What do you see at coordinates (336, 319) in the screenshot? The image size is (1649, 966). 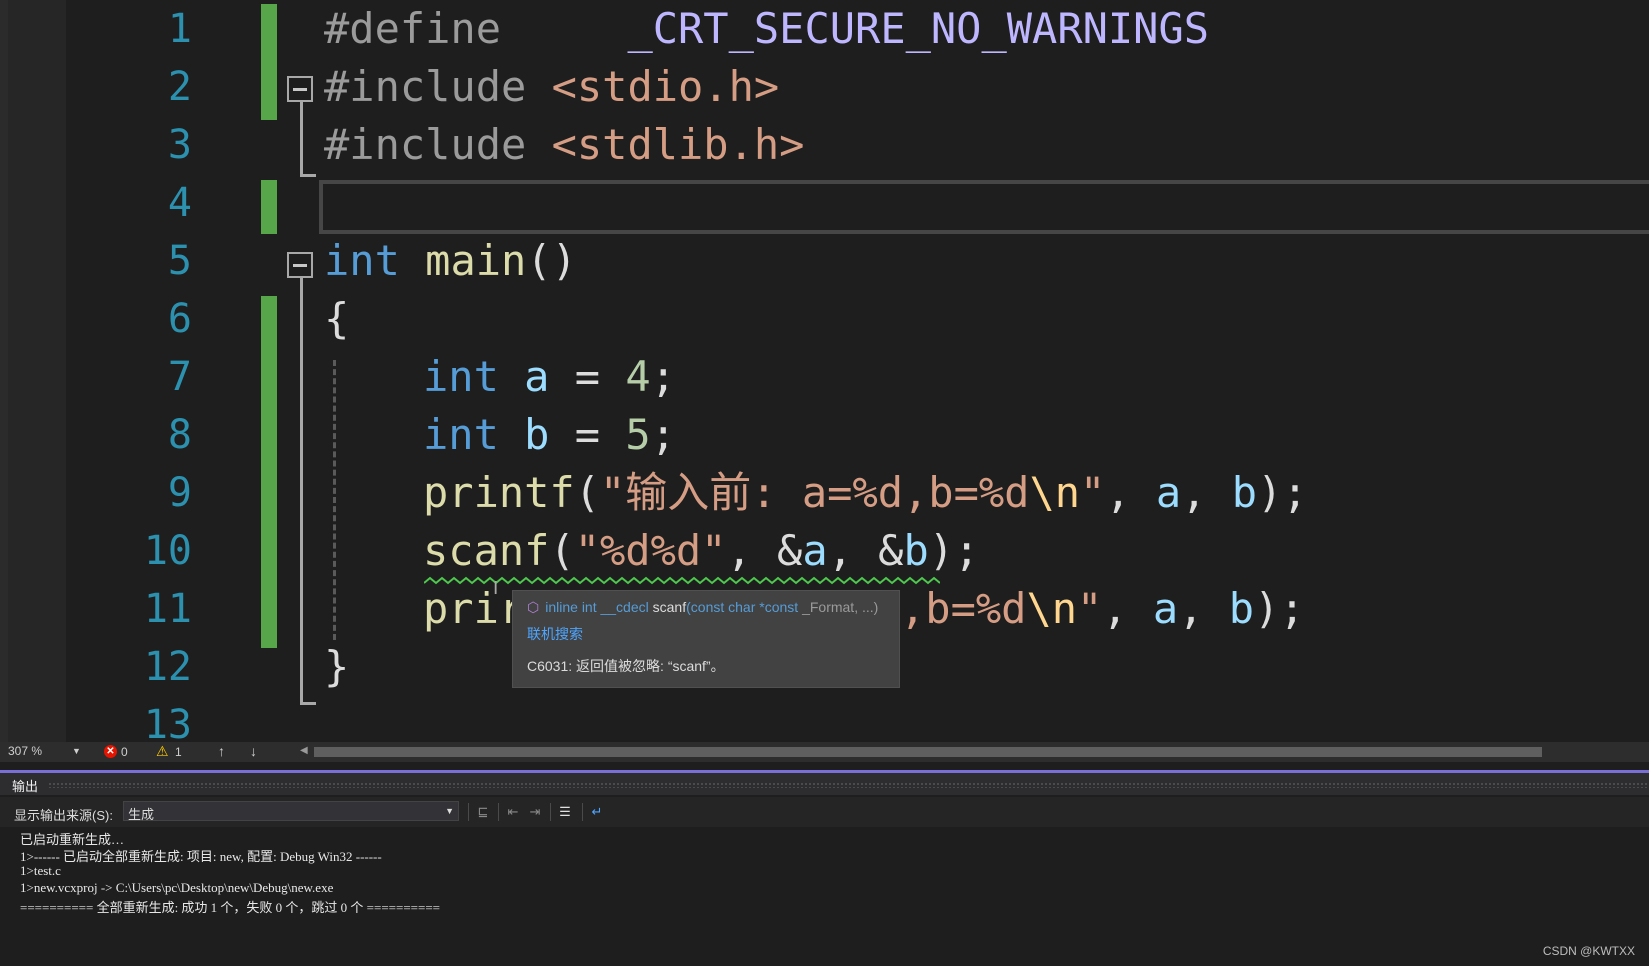 I see `code-line-6: {` at bounding box center [336, 319].